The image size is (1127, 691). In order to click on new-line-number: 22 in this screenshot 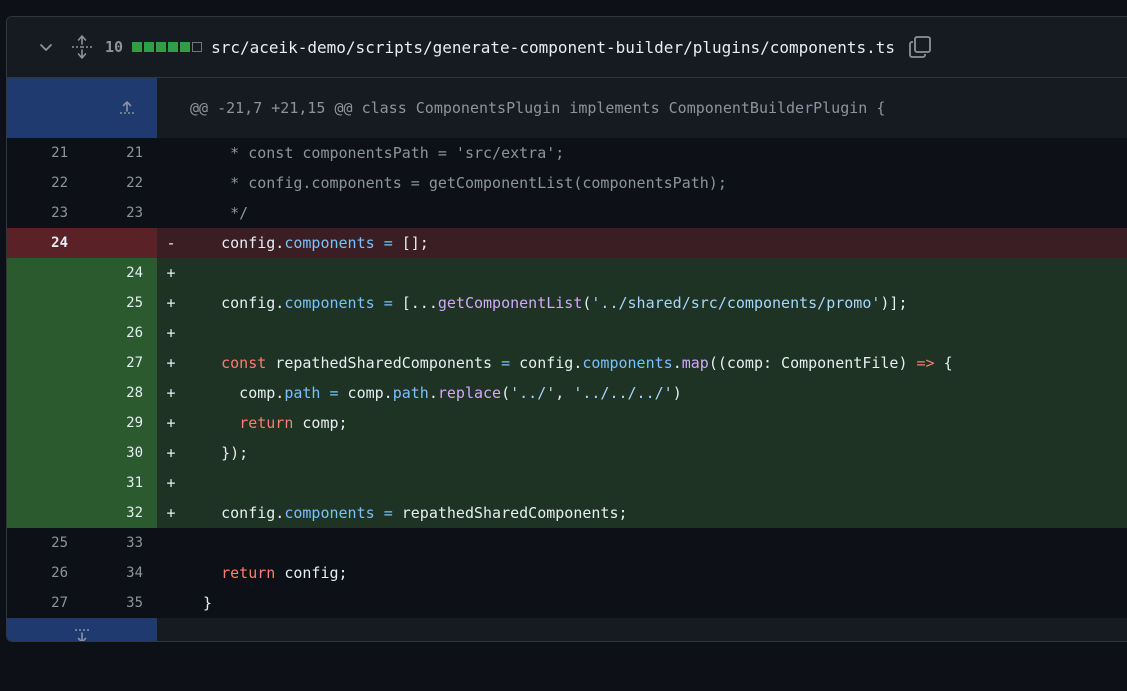, I will do `click(119, 183)`.